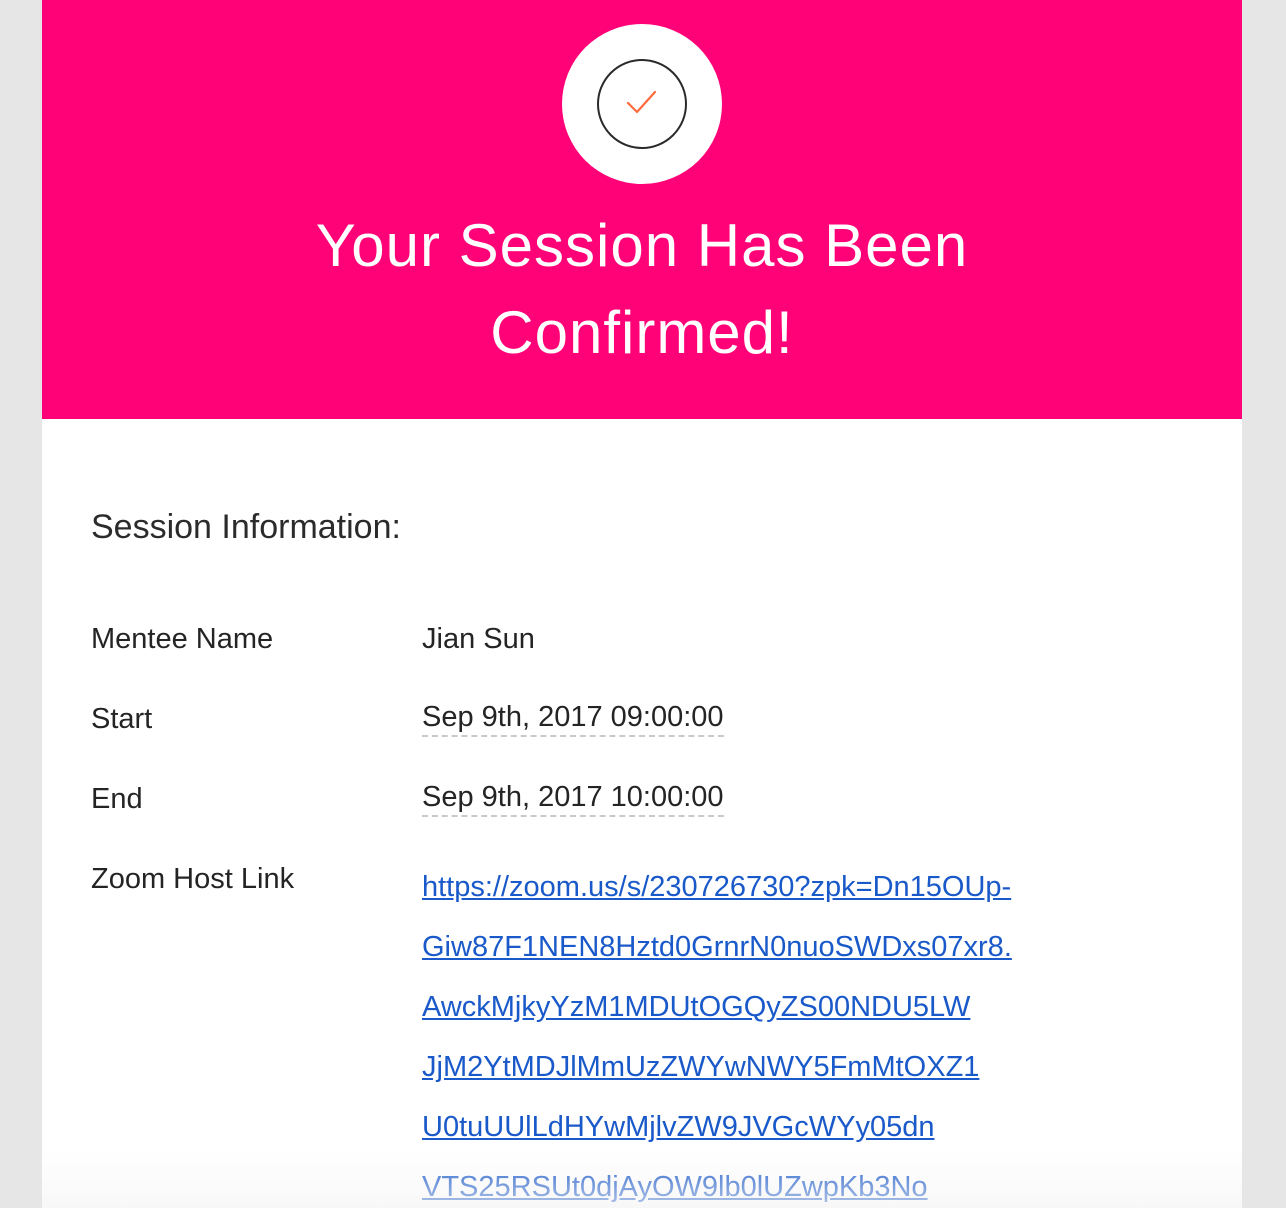  I want to click on zoom-link-line: JjM2YtMDJlMmUzZWYwNWY5FmMtOXZ1, so click(782, 1067).